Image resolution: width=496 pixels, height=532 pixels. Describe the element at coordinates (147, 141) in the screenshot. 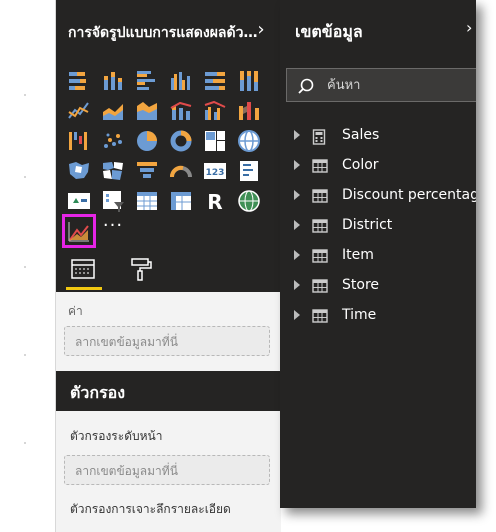

I see `pie-chart-icon` at that location.